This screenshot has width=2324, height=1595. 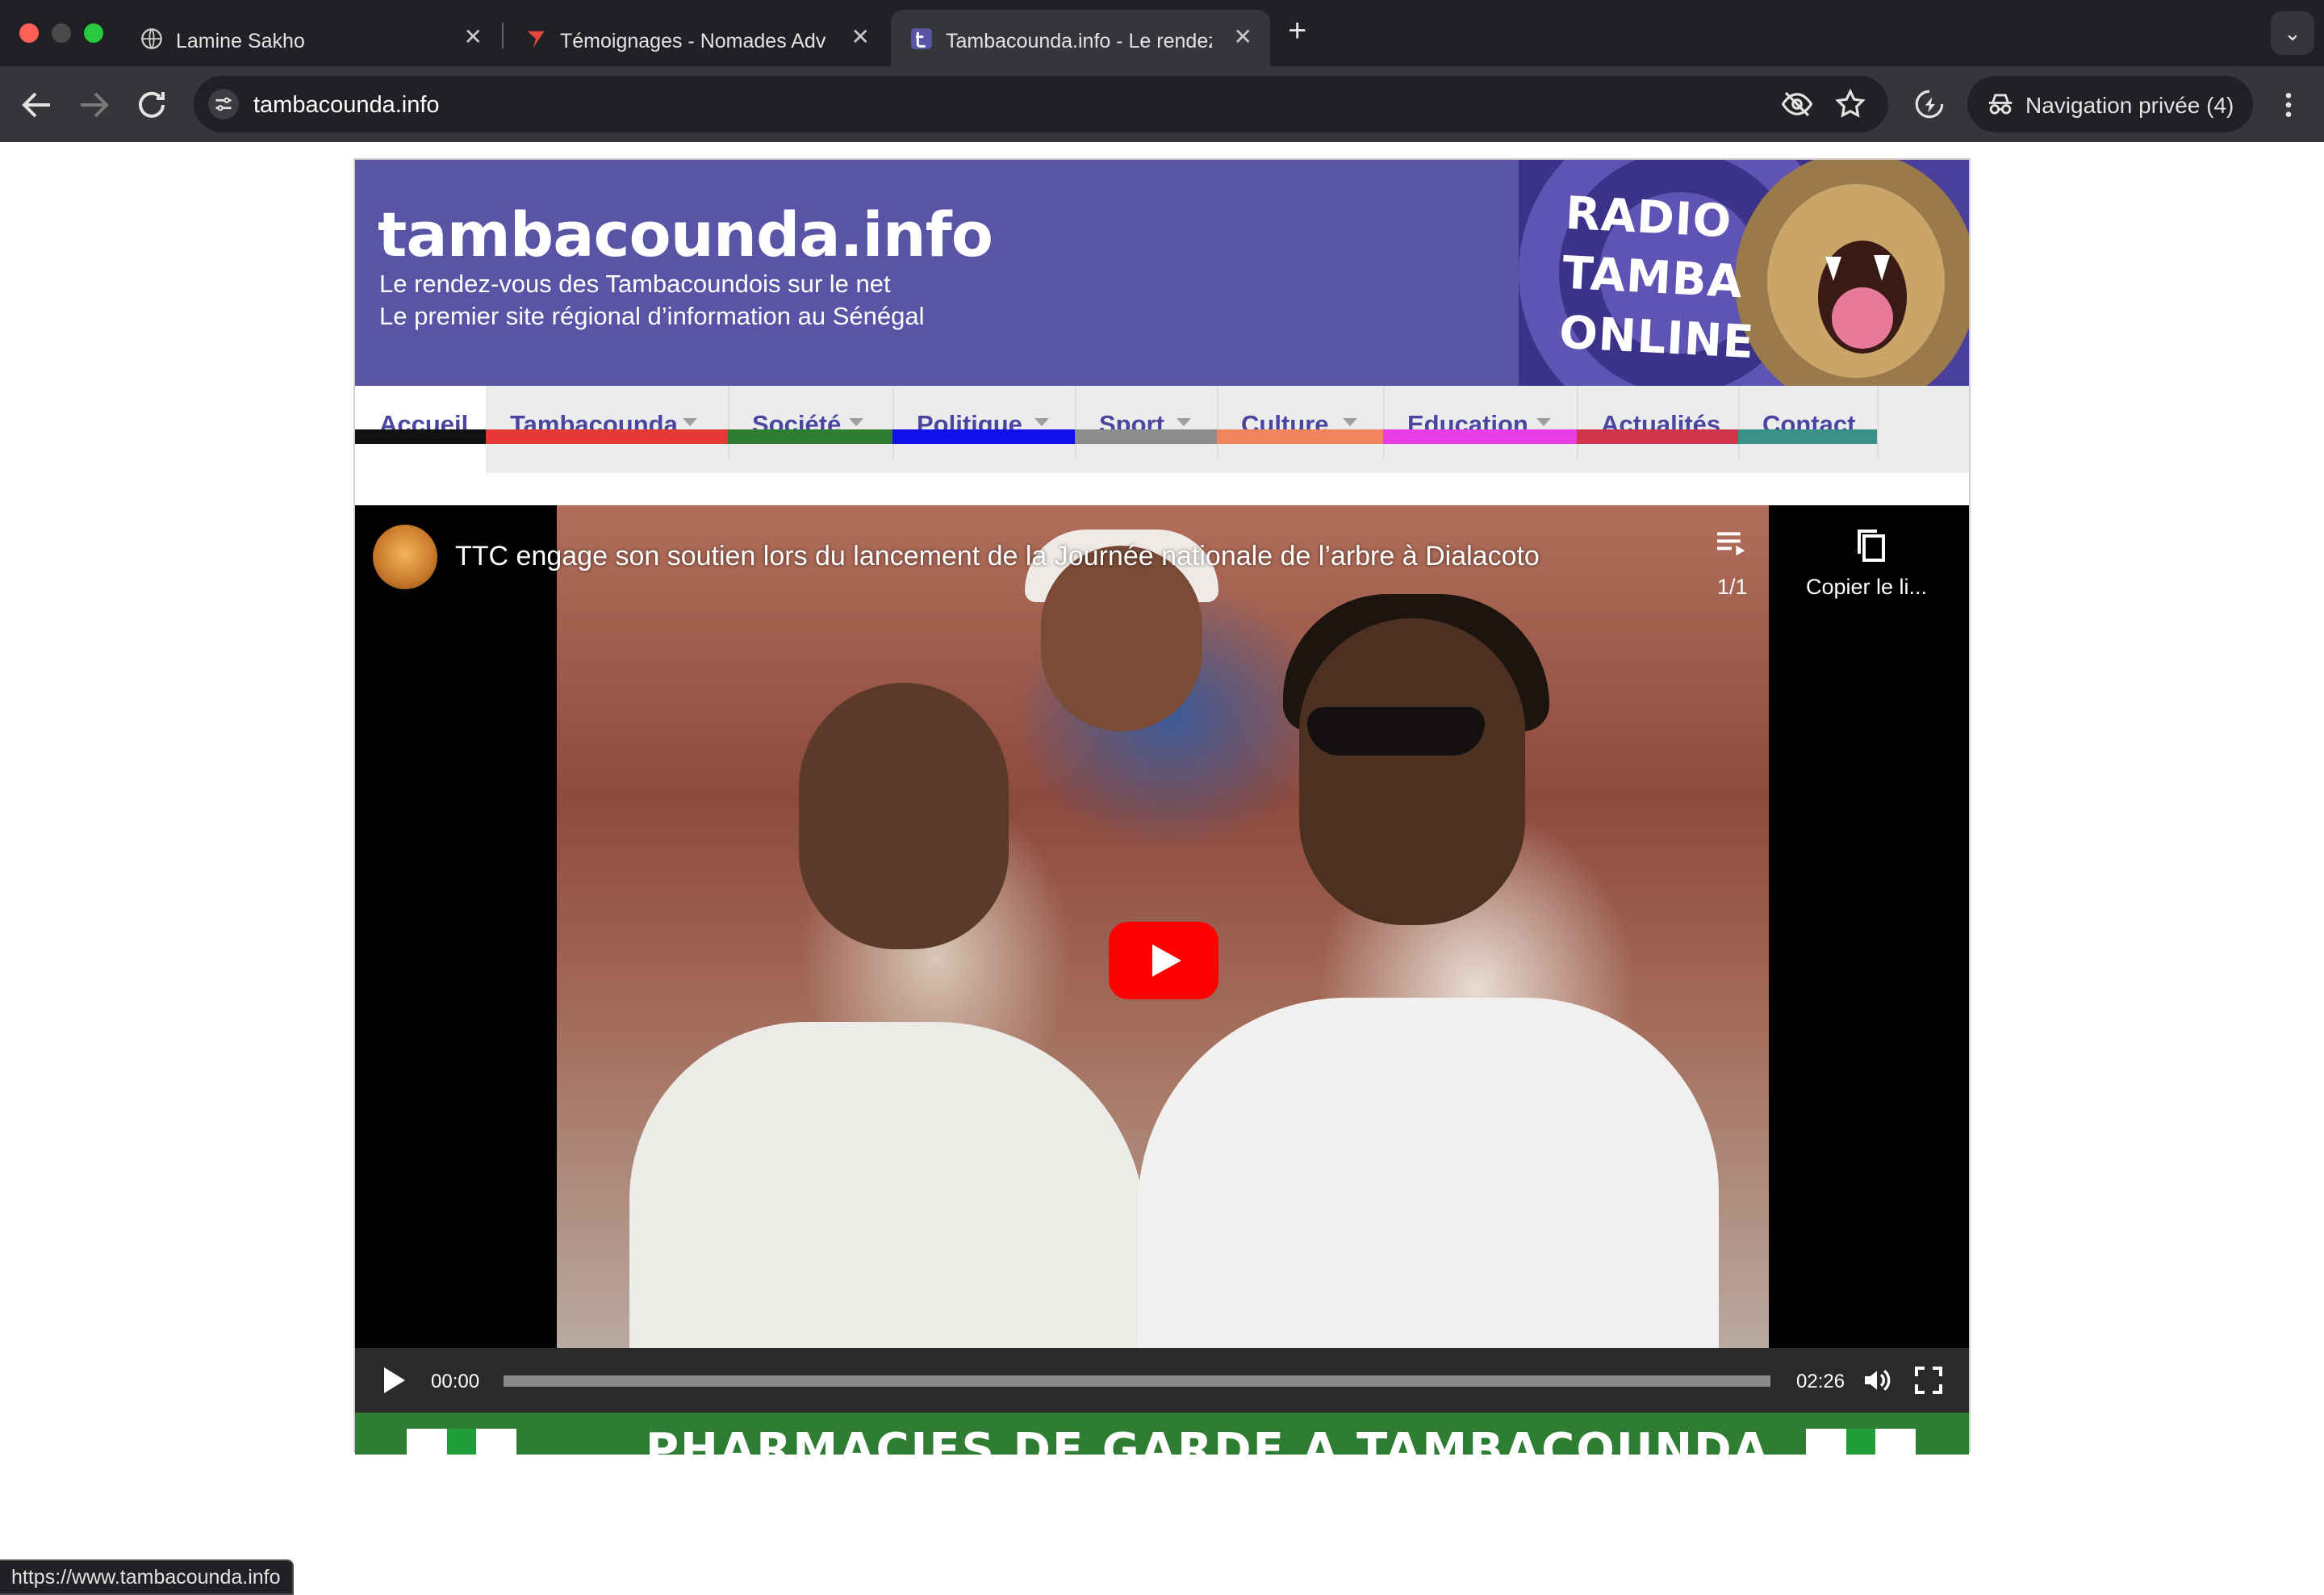 I want to click on incognito-icon, so click(x=2000, y=104).